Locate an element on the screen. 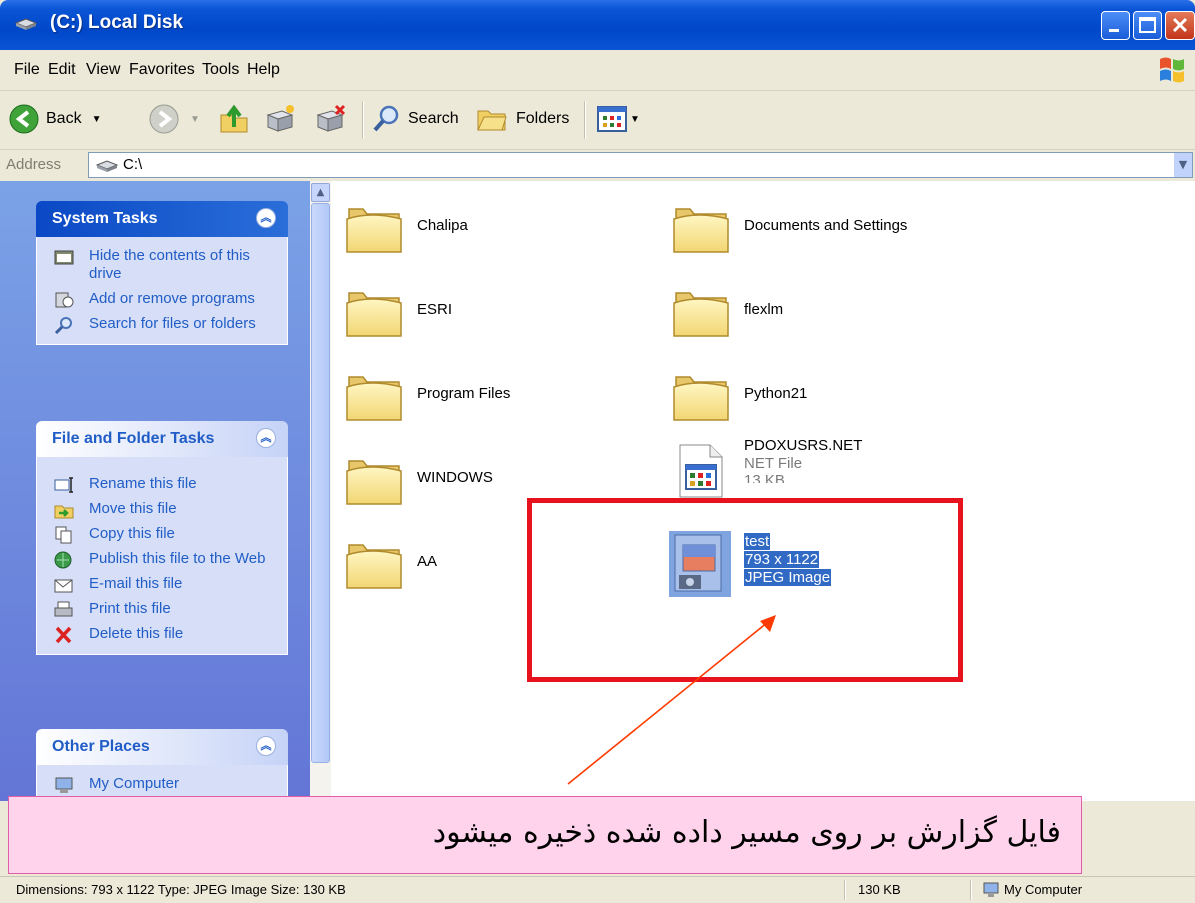 The height and width of the screenshot is (903, 1195). my-computer-icon is located at coordinates (991, 889).